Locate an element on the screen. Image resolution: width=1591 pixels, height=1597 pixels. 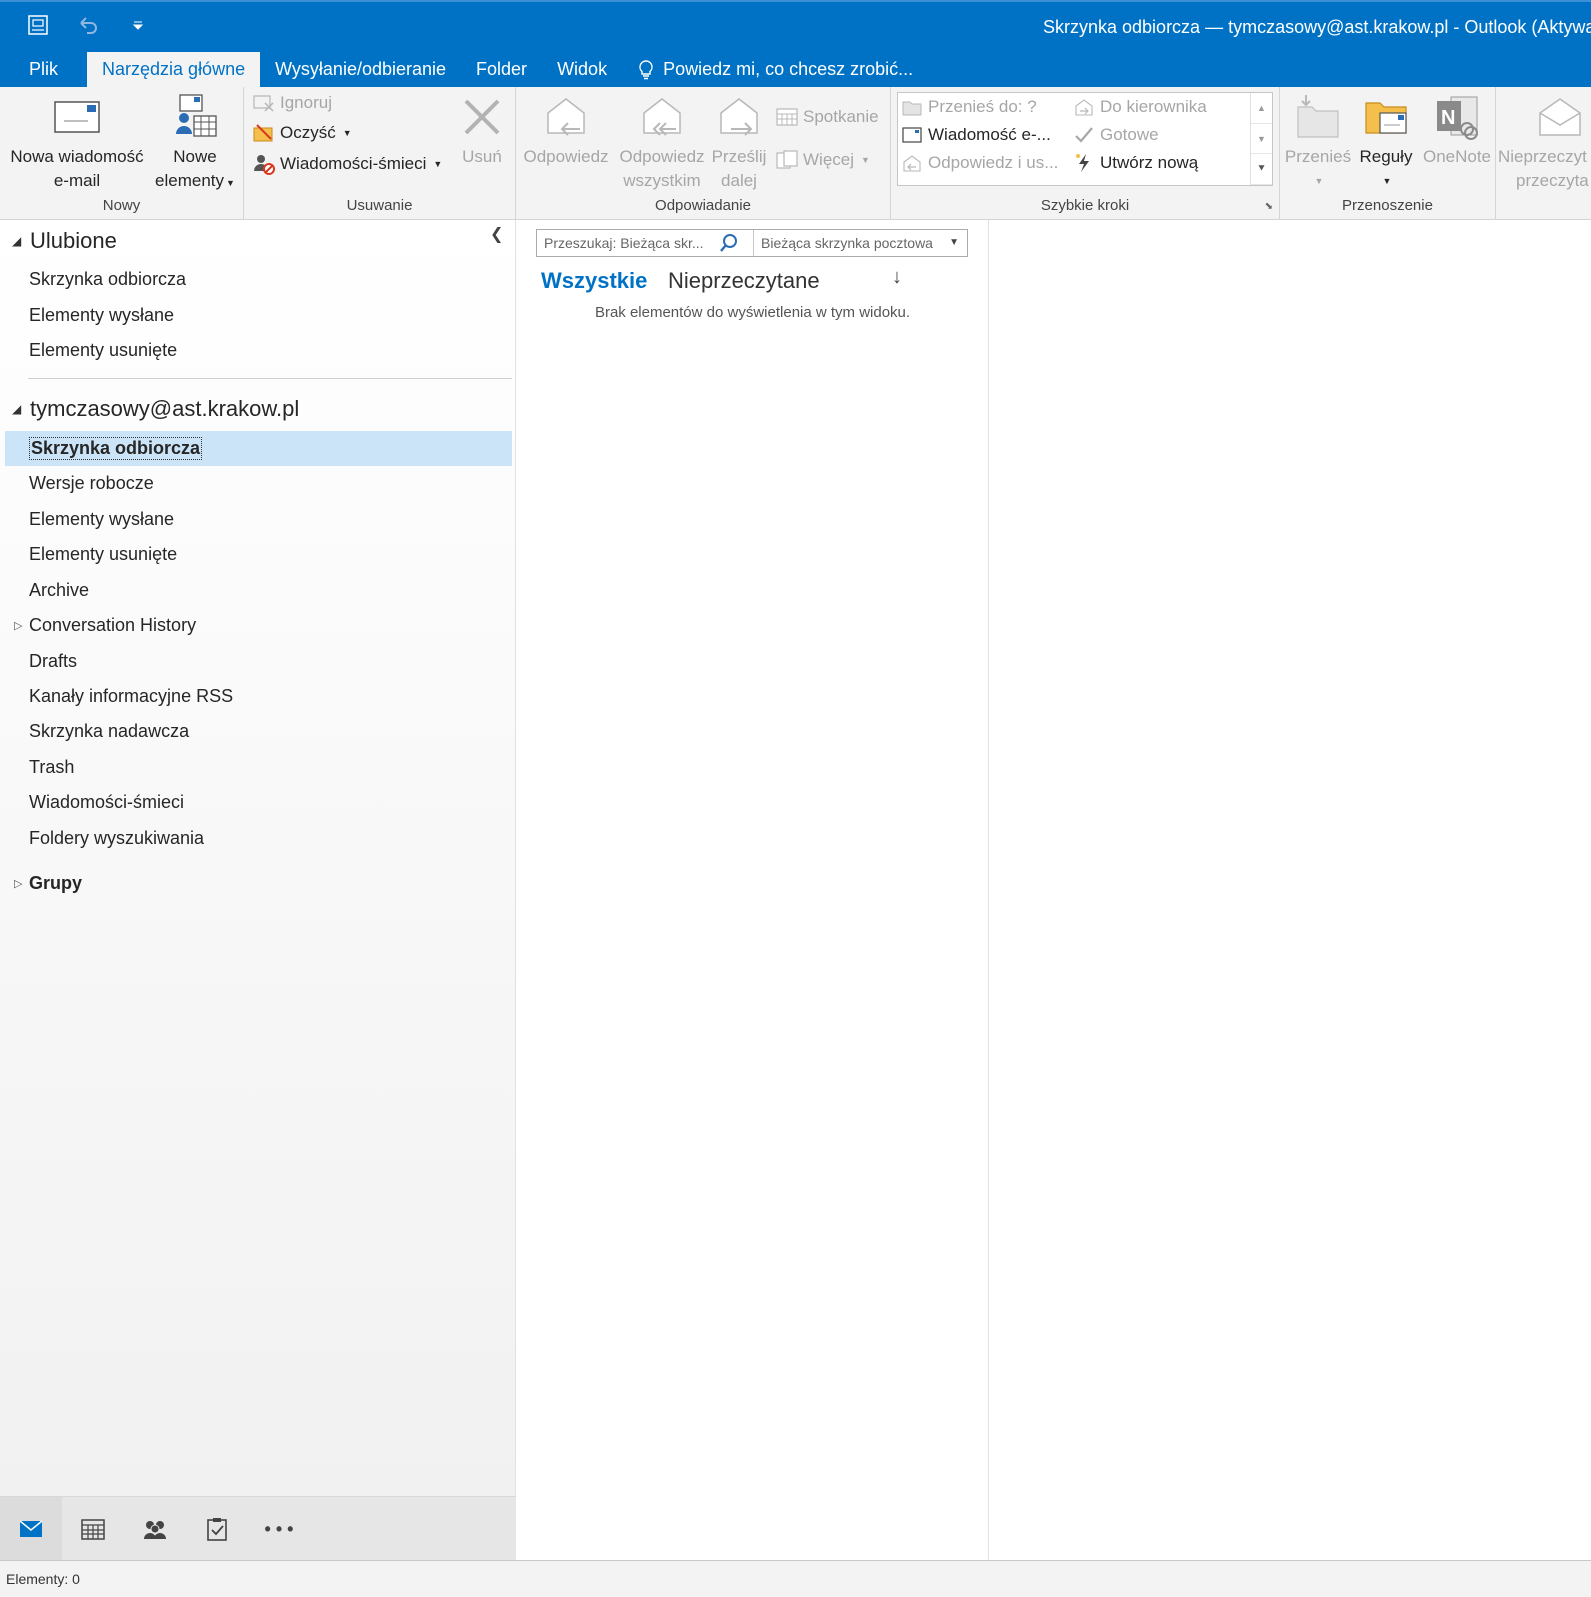
scroll-up-icon: ▲ is located at coordinates (1261, 108).